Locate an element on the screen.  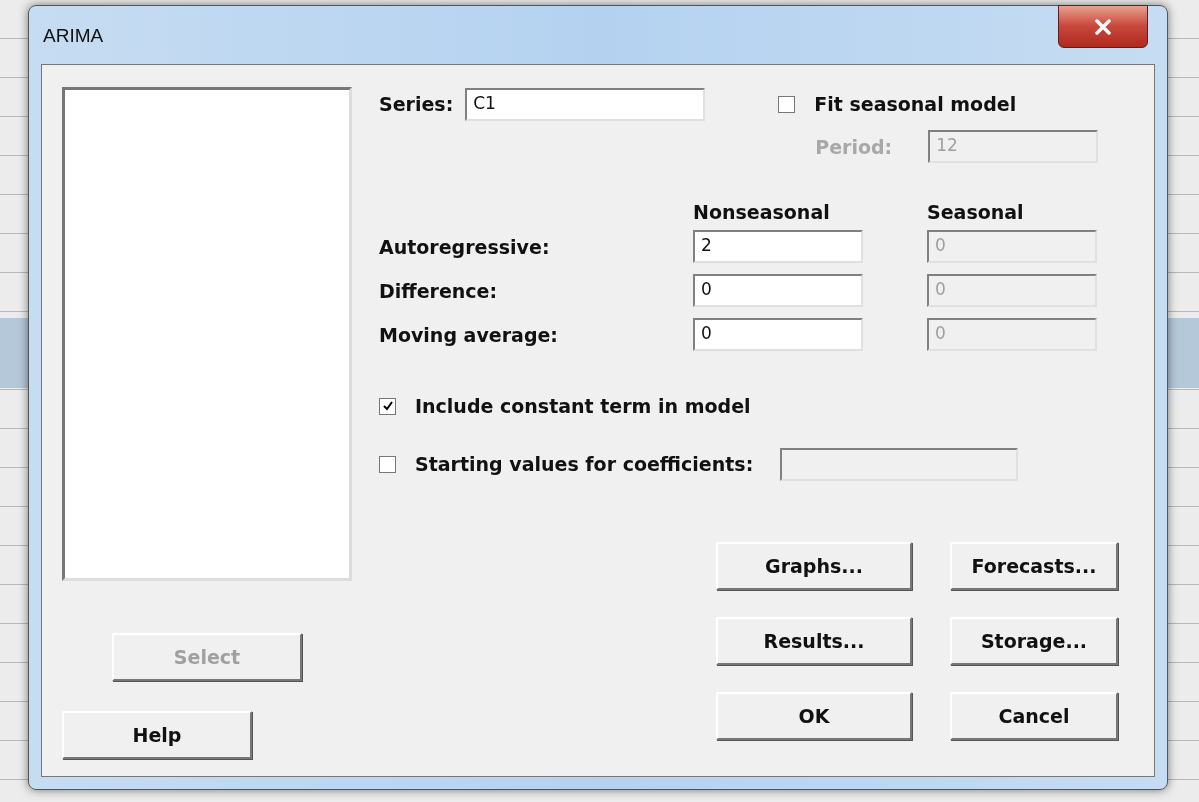
dialog-button: OK is located at coordinates (814, 716).